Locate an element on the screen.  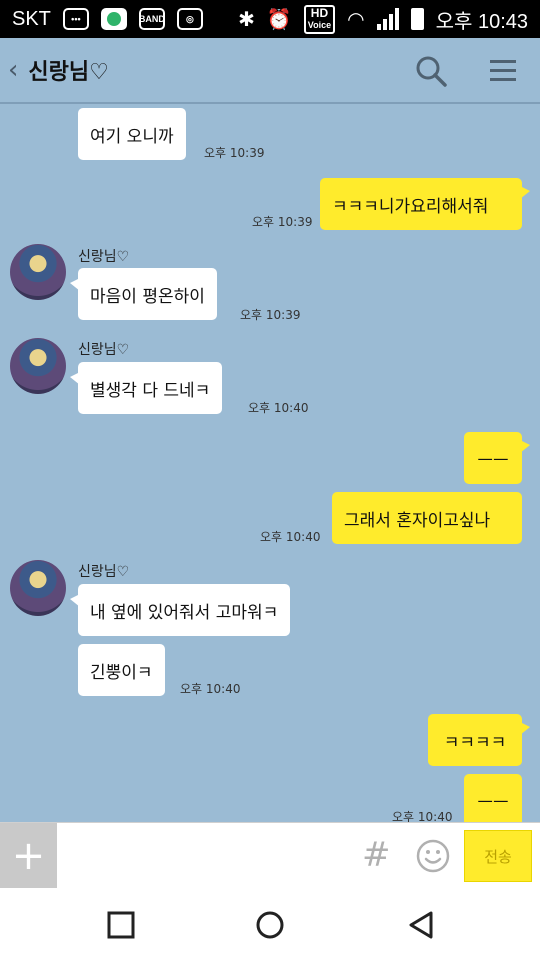
hd-voice-icon: HD Voice is located at coordinates (319, 19).